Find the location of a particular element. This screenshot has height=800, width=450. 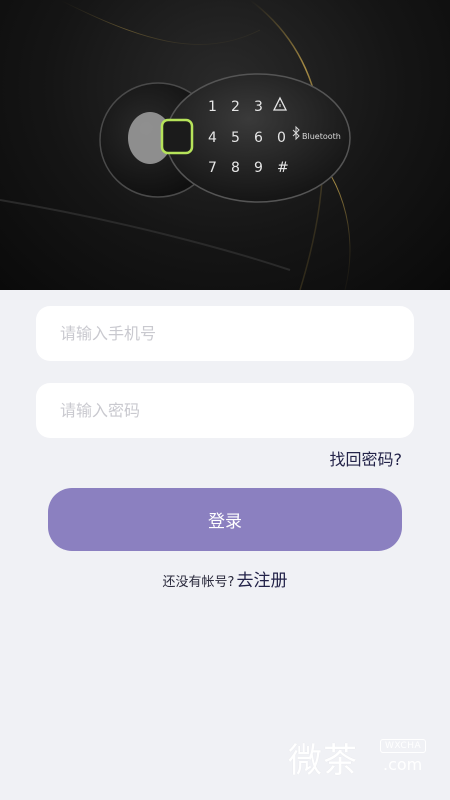

bluetooth-label: Bluetooth is located at coordinates (321, 136).